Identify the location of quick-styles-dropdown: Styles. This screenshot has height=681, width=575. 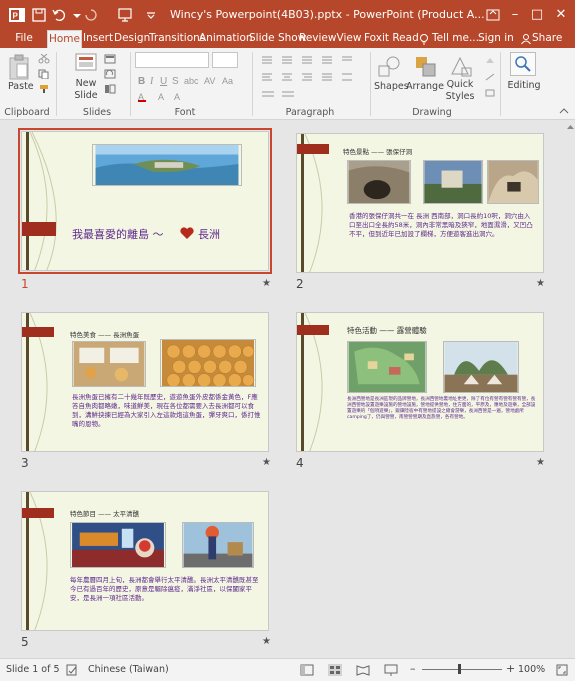
(460, 96).